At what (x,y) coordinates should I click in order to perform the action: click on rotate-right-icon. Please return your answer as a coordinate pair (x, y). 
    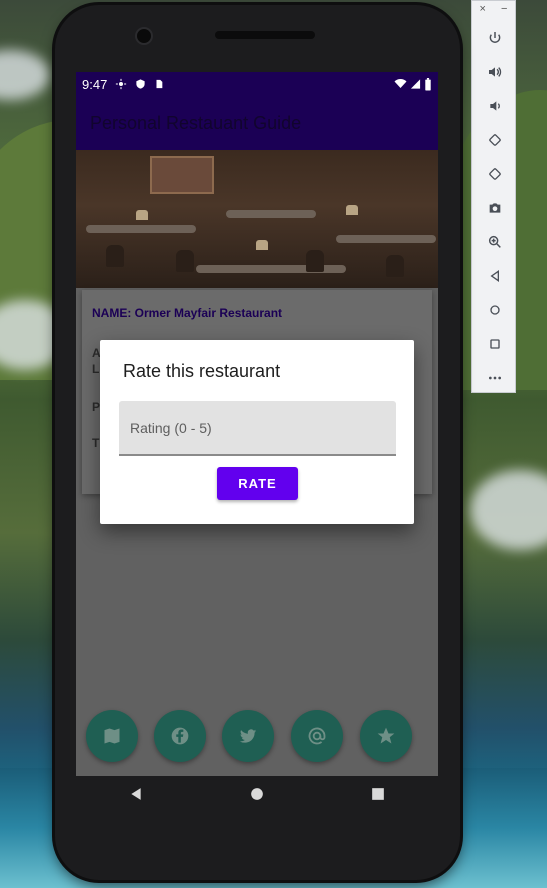
    Looking at the image, I should click on (494, 174).